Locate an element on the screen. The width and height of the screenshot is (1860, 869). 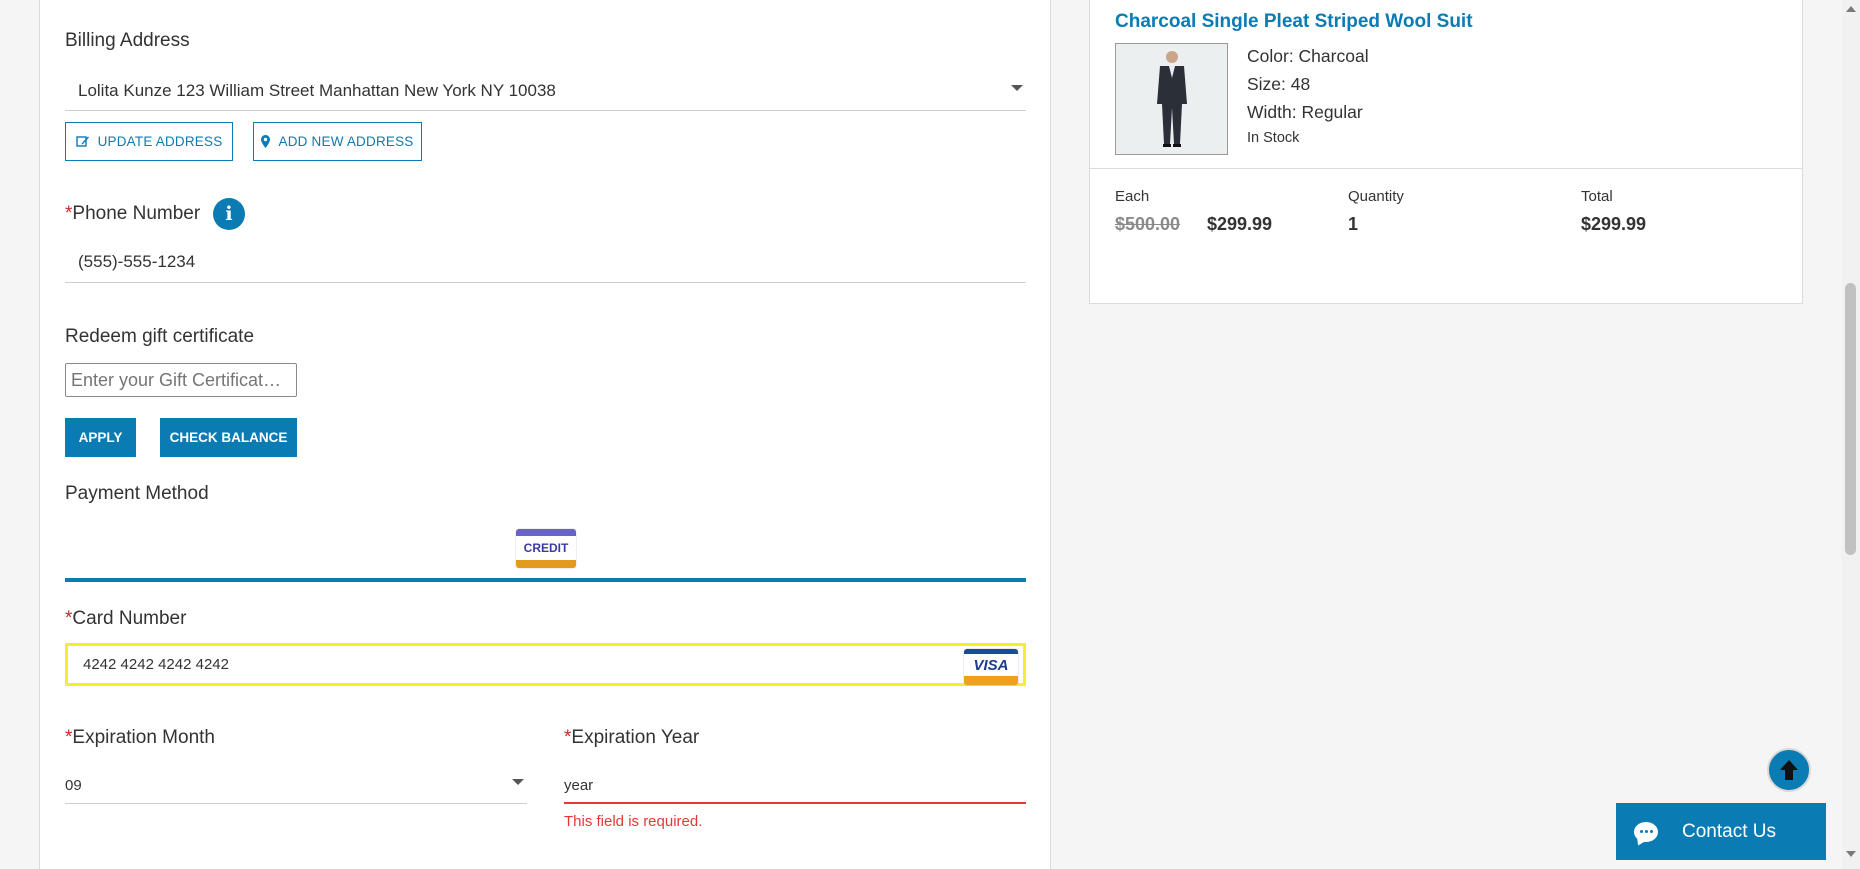
scroll-down-icon is located at coordinates (1851, 854).